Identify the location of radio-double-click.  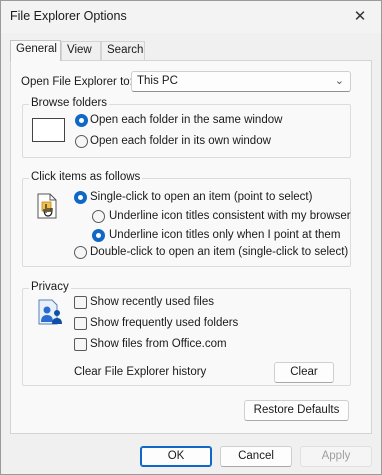
(80, 252).